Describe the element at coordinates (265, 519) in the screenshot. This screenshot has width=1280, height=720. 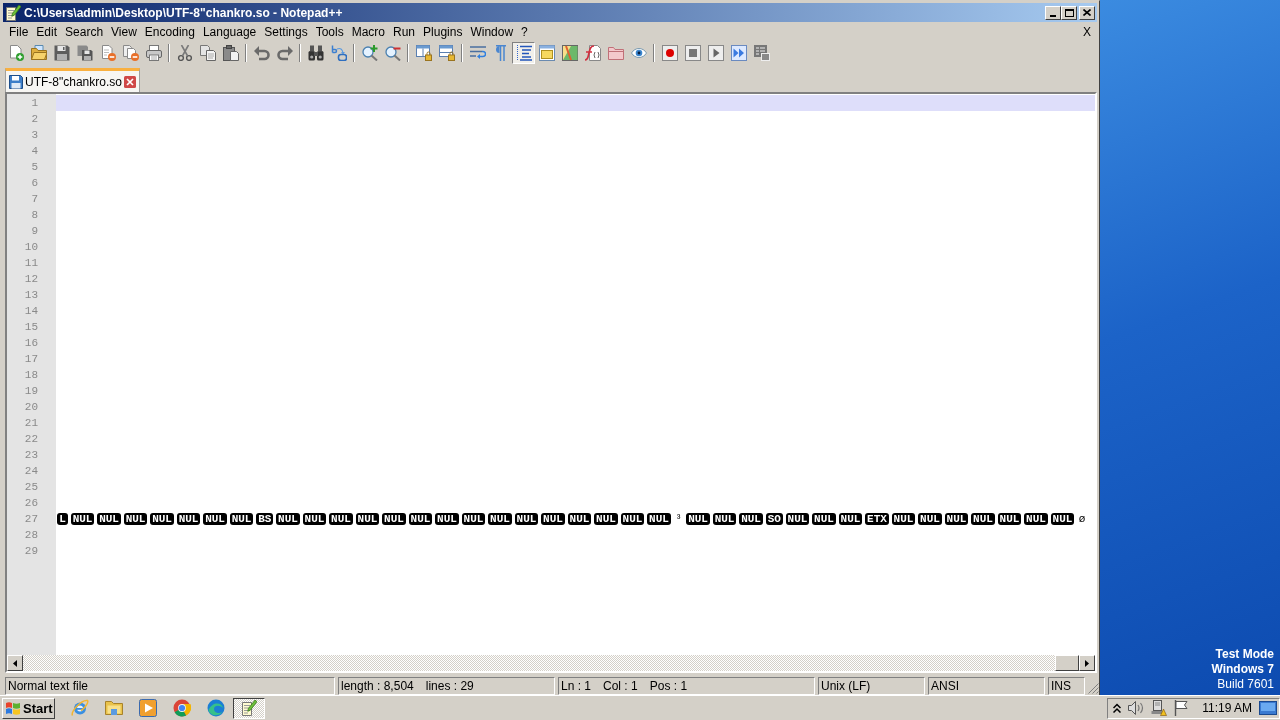
I see `control-char-label: BS` at that location.